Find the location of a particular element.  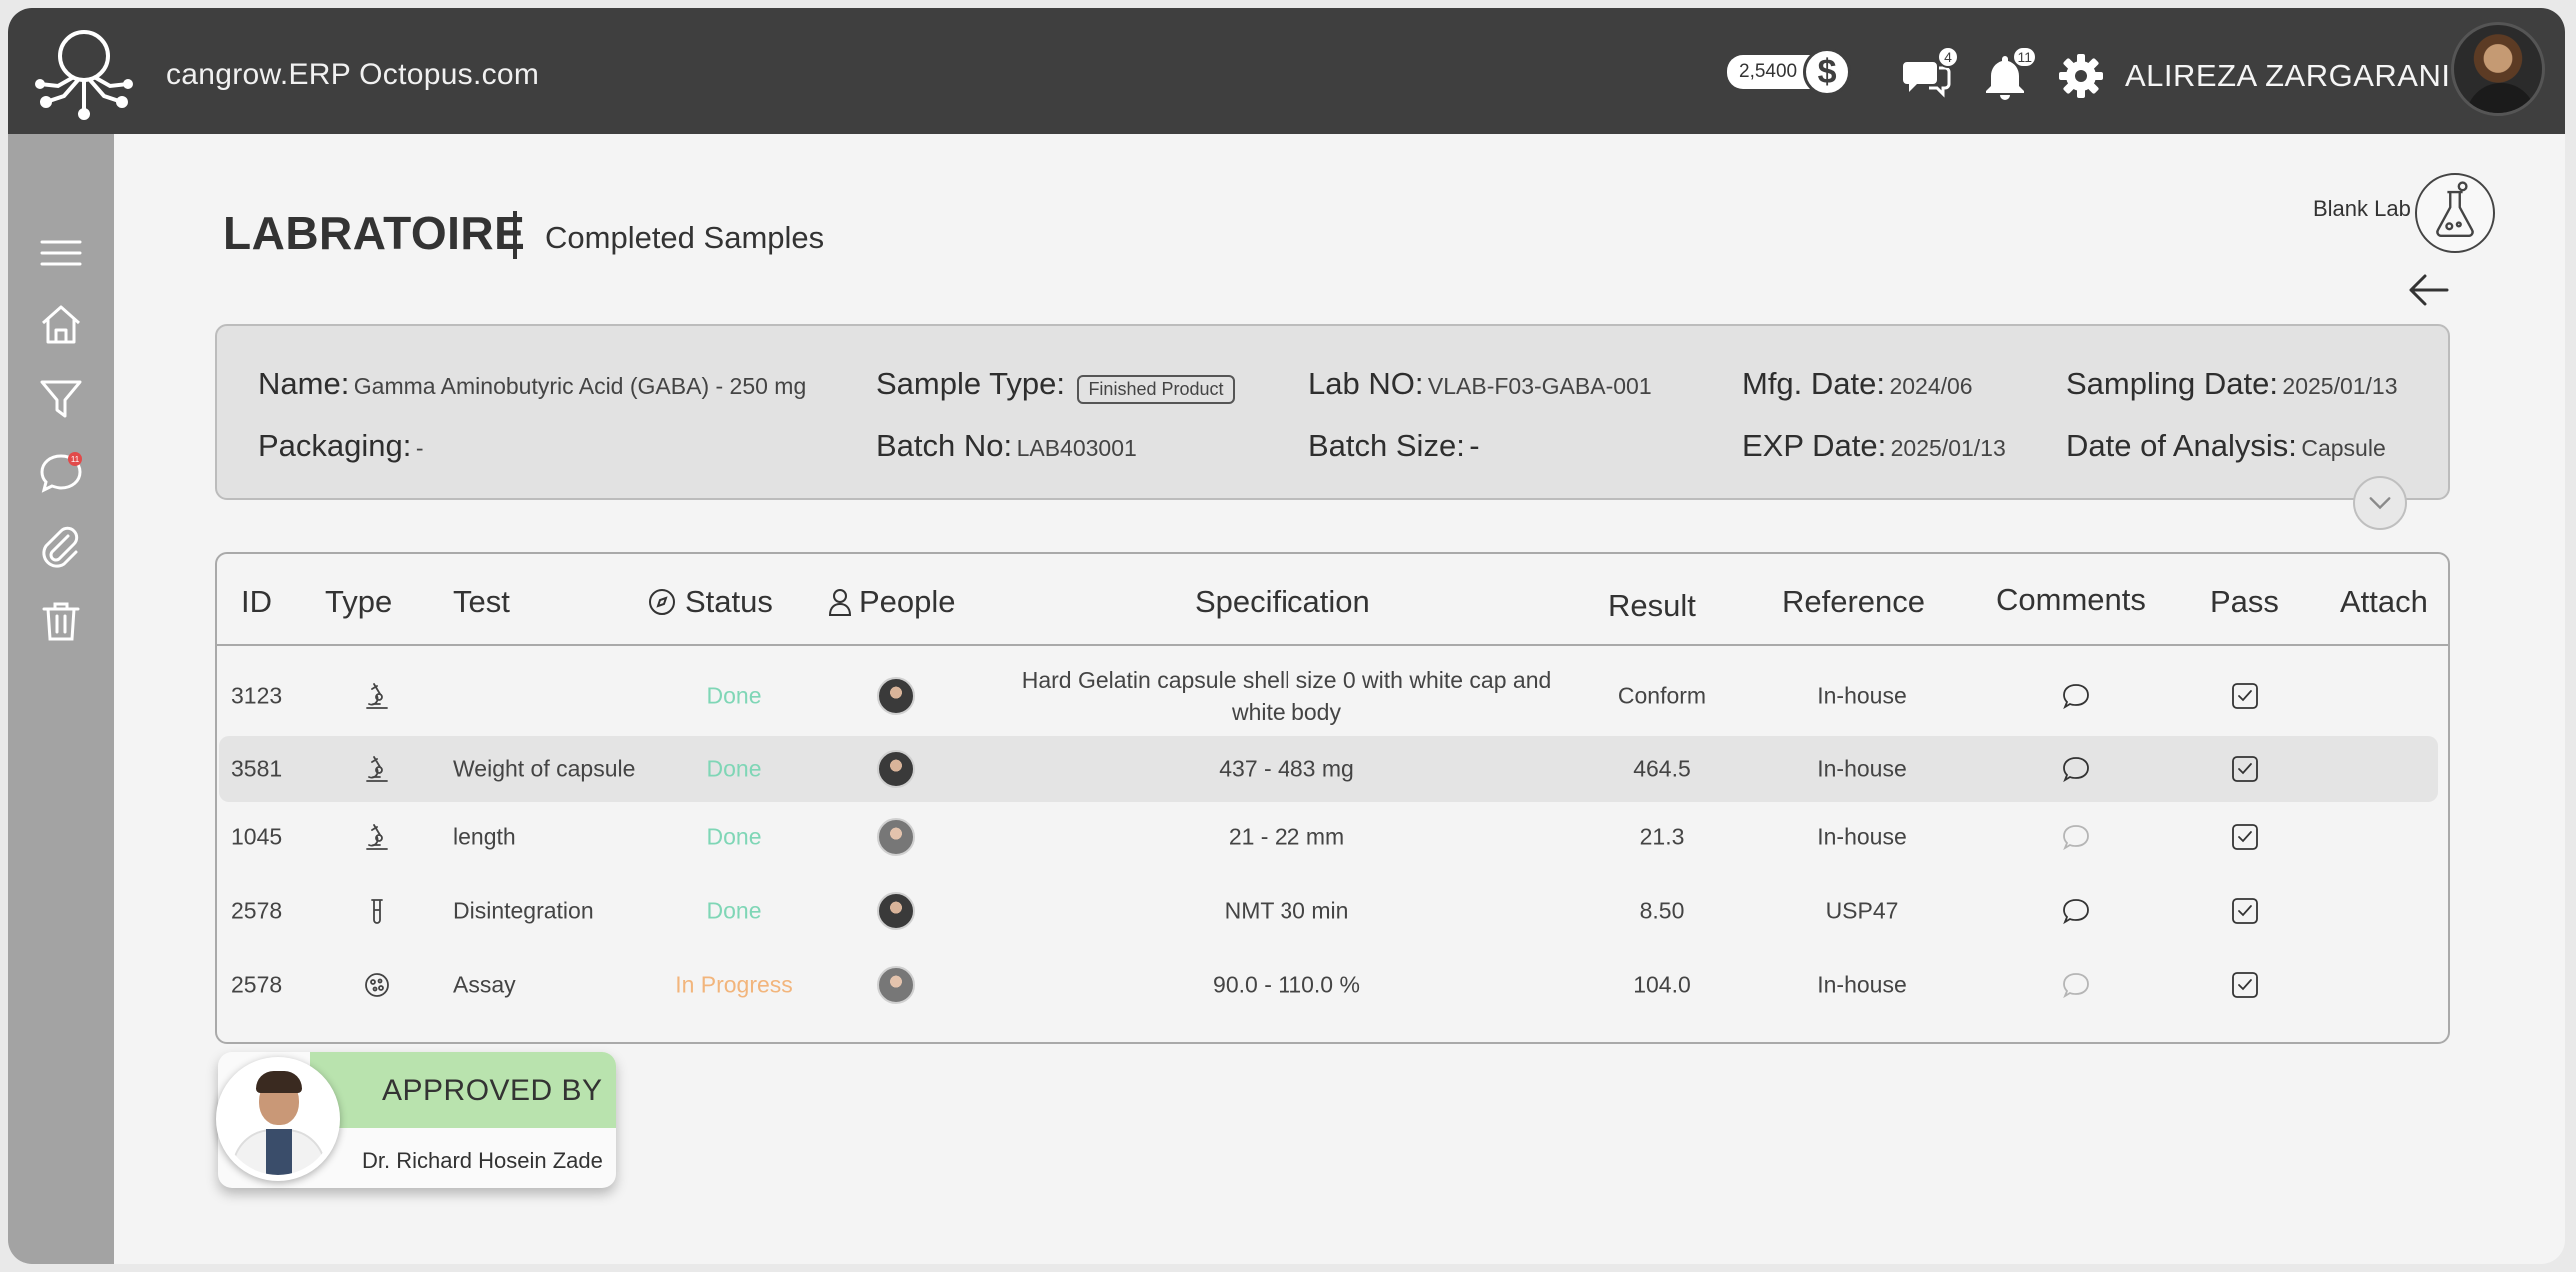

batch-size-label: Batch Size: is located at coordinates (1386, 445).